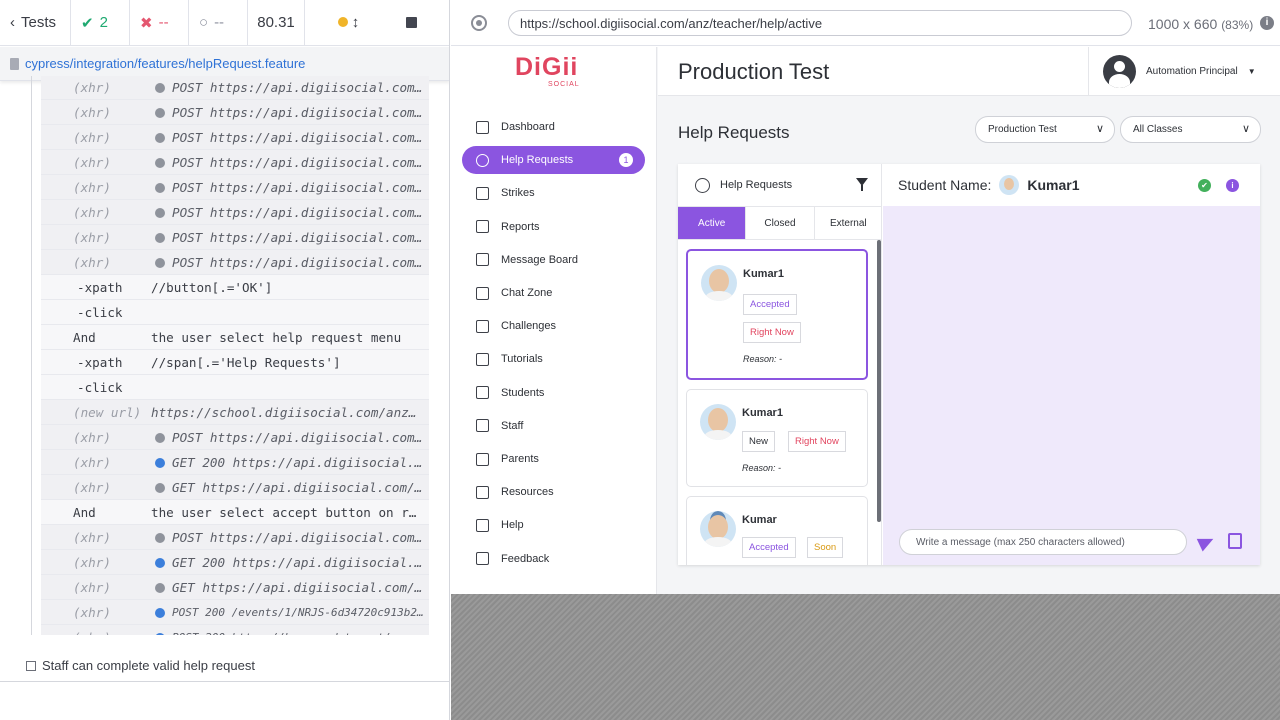  Describe the element at coordinates (553, 459) in the screenshot. I see `sidebar-item-parents: Parents` at that location.